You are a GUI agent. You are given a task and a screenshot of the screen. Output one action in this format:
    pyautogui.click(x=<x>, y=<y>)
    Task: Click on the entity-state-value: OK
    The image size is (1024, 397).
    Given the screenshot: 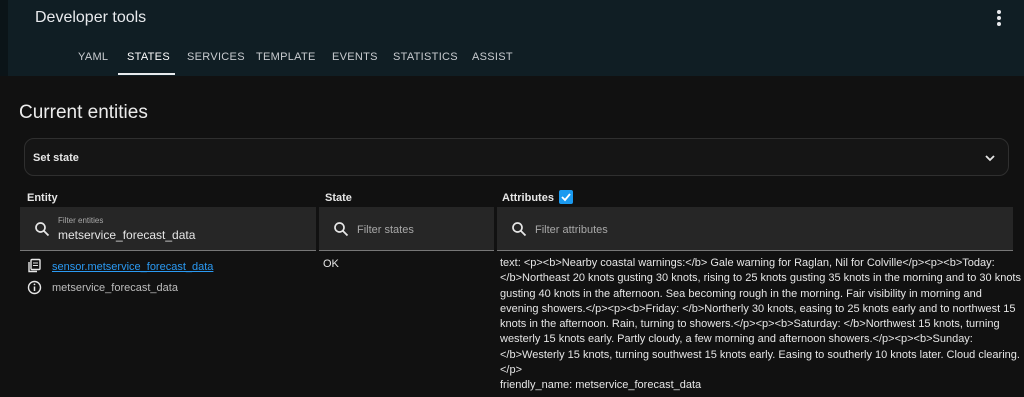 What is the action you would take?
    pyautogui.click(x=331, y=264)
    